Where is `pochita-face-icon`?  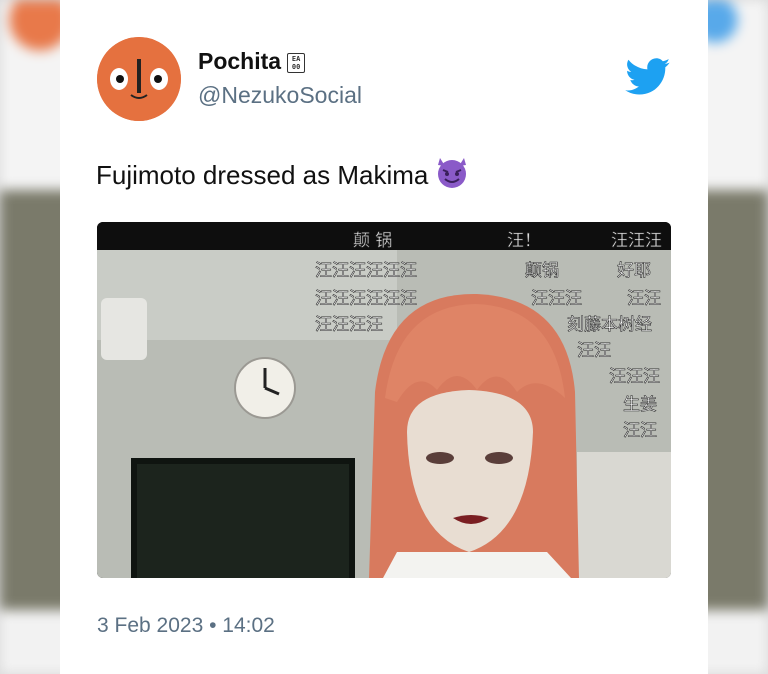 pochita-face-icon is located at coordinates (139, 79).